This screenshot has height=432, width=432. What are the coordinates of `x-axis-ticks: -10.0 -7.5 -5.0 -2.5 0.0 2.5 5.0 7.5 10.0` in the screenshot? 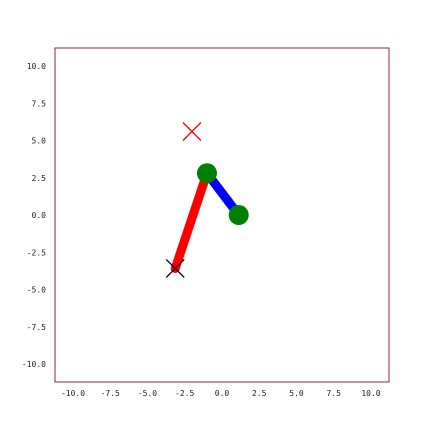 It's located at (221, 393).